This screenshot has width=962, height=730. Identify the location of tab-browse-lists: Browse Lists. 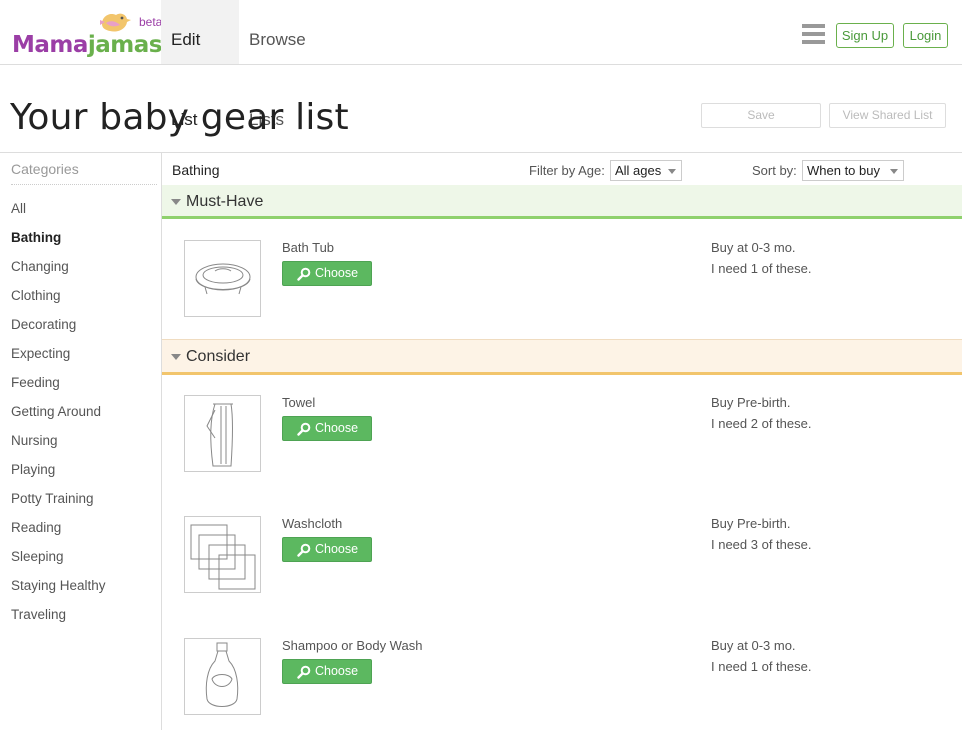
(296, 64).